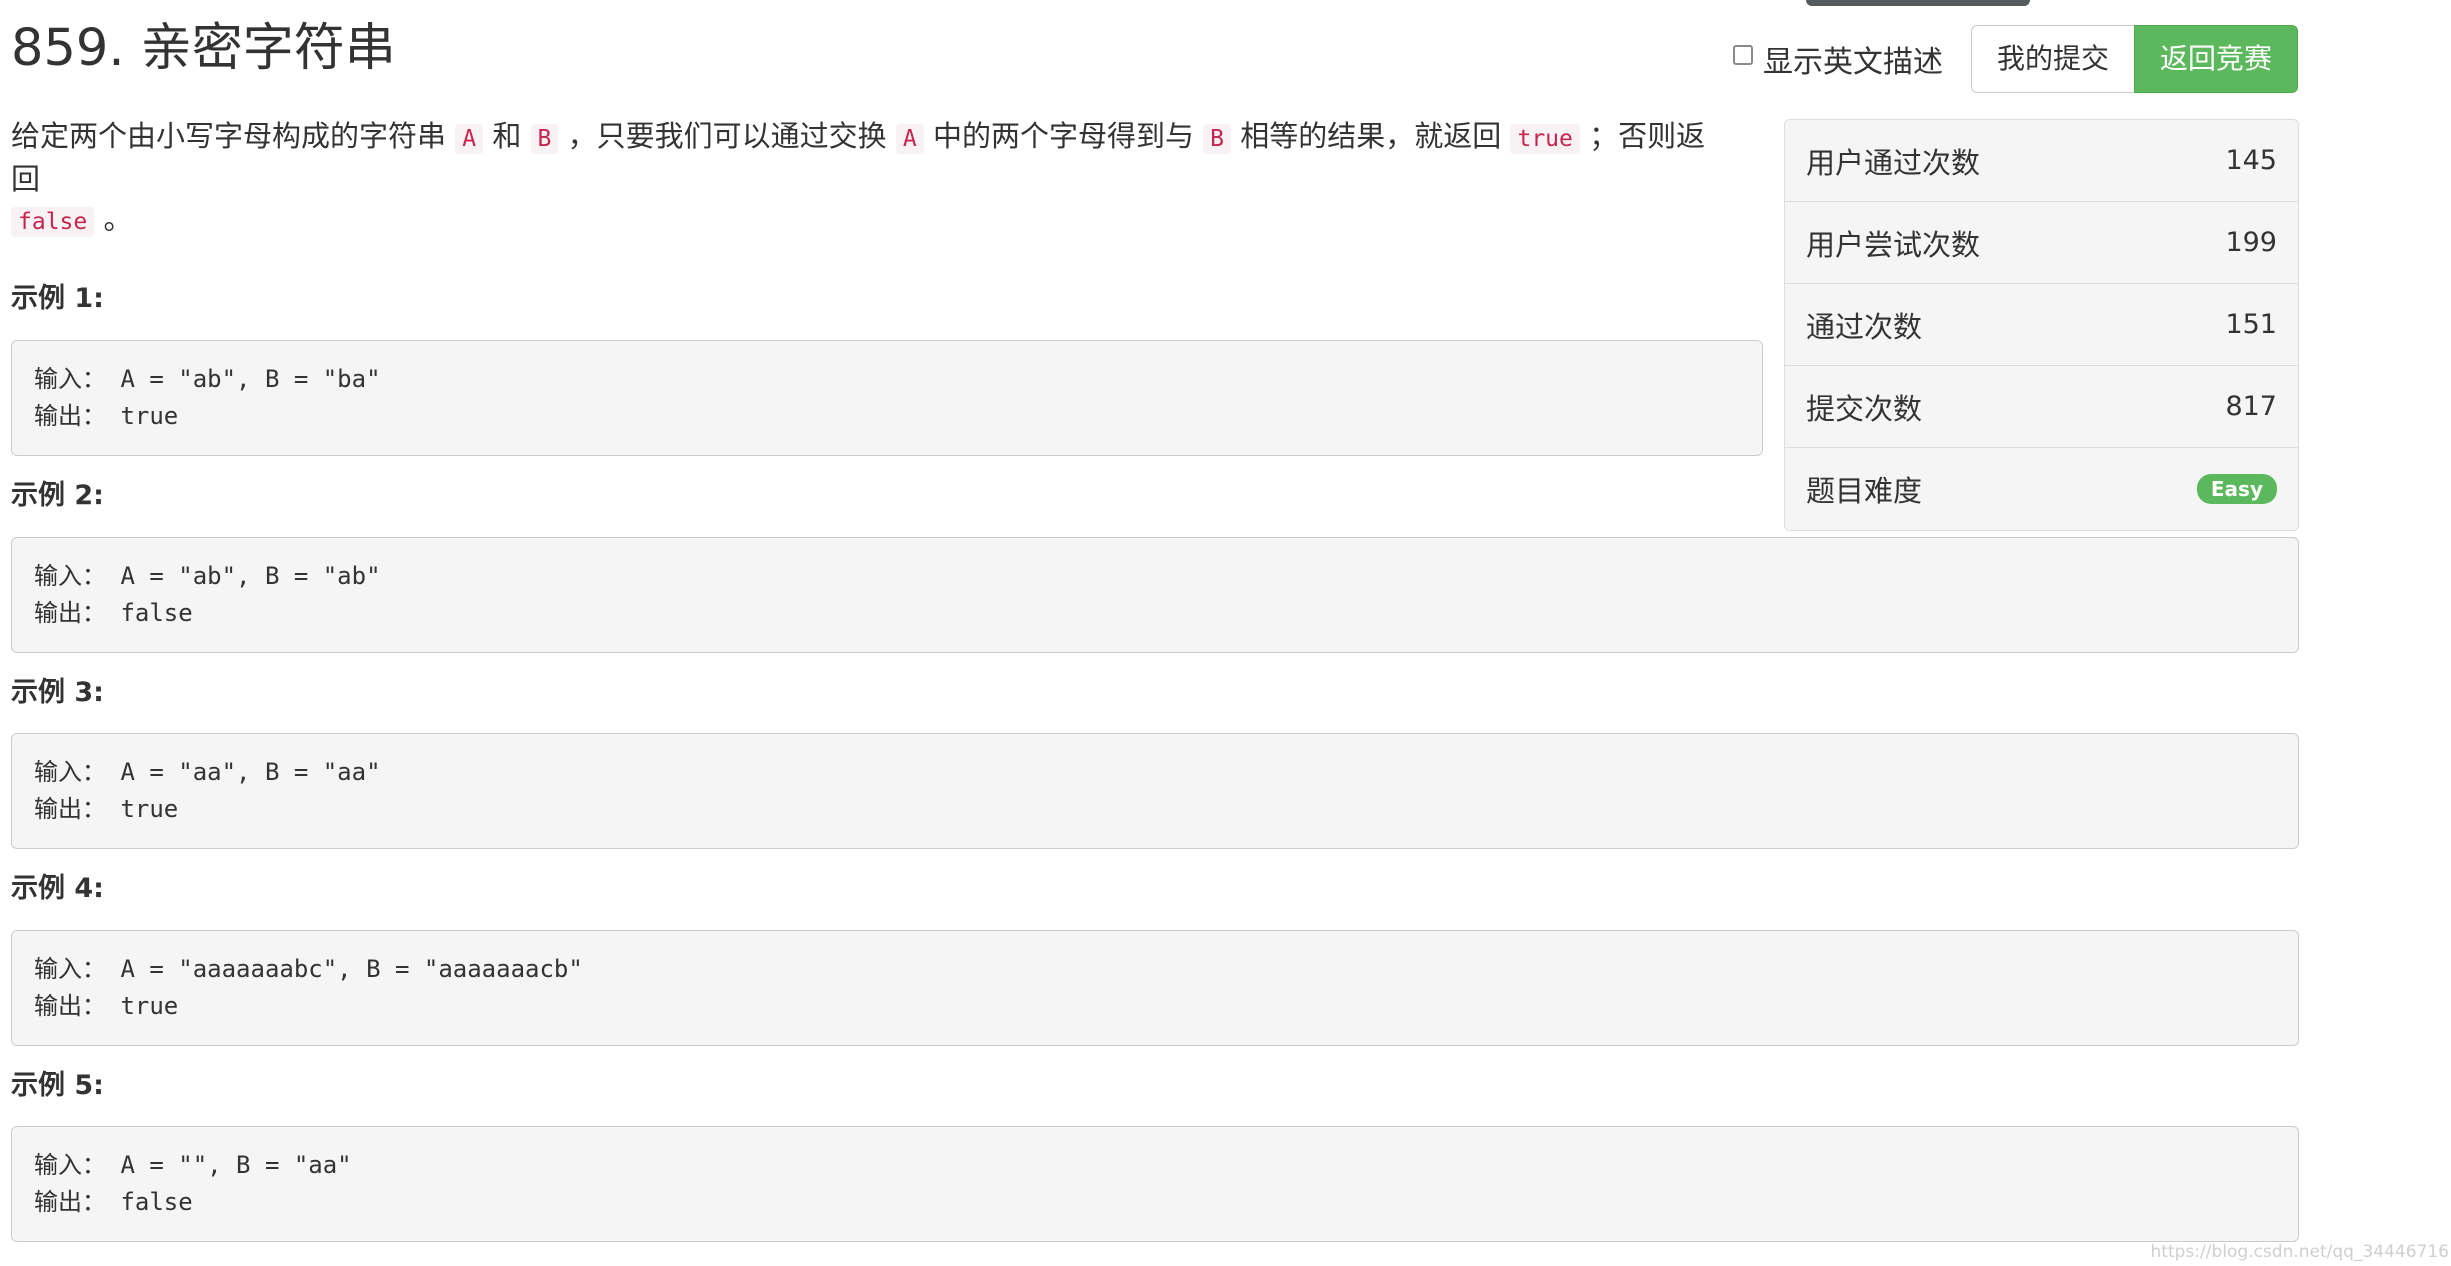 The height and width of the screenshot is (1266, 2451). I want to click on inline-code: false, so click(53, 222).